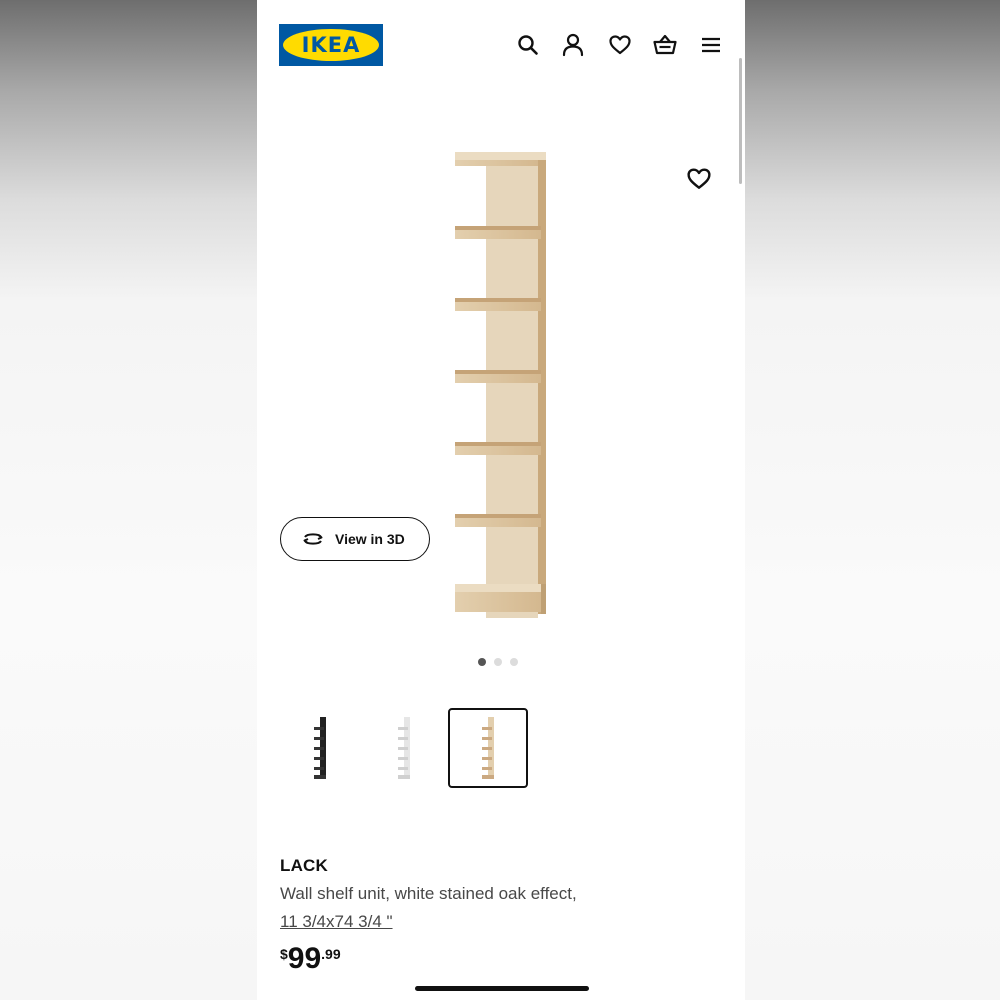 The image size is (1000, 1000). I want to click on heart-outline-icon, so click(699, 178).